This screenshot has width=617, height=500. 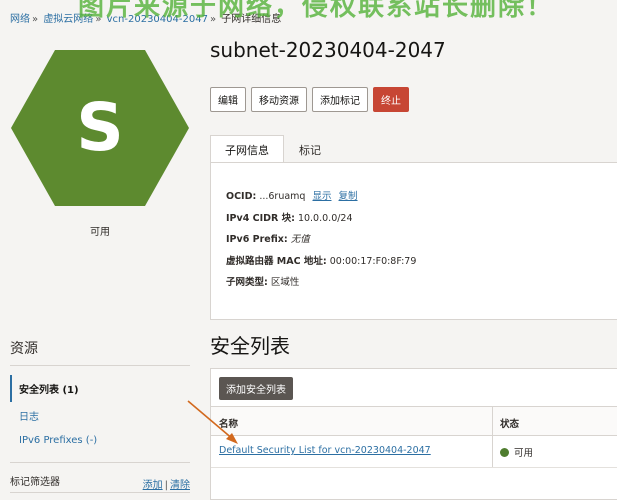 I want to click on mac-row: 虚拟路由器 MAC 地址: 00:00:17:F0:8F:79, so click(x=321, y=260).